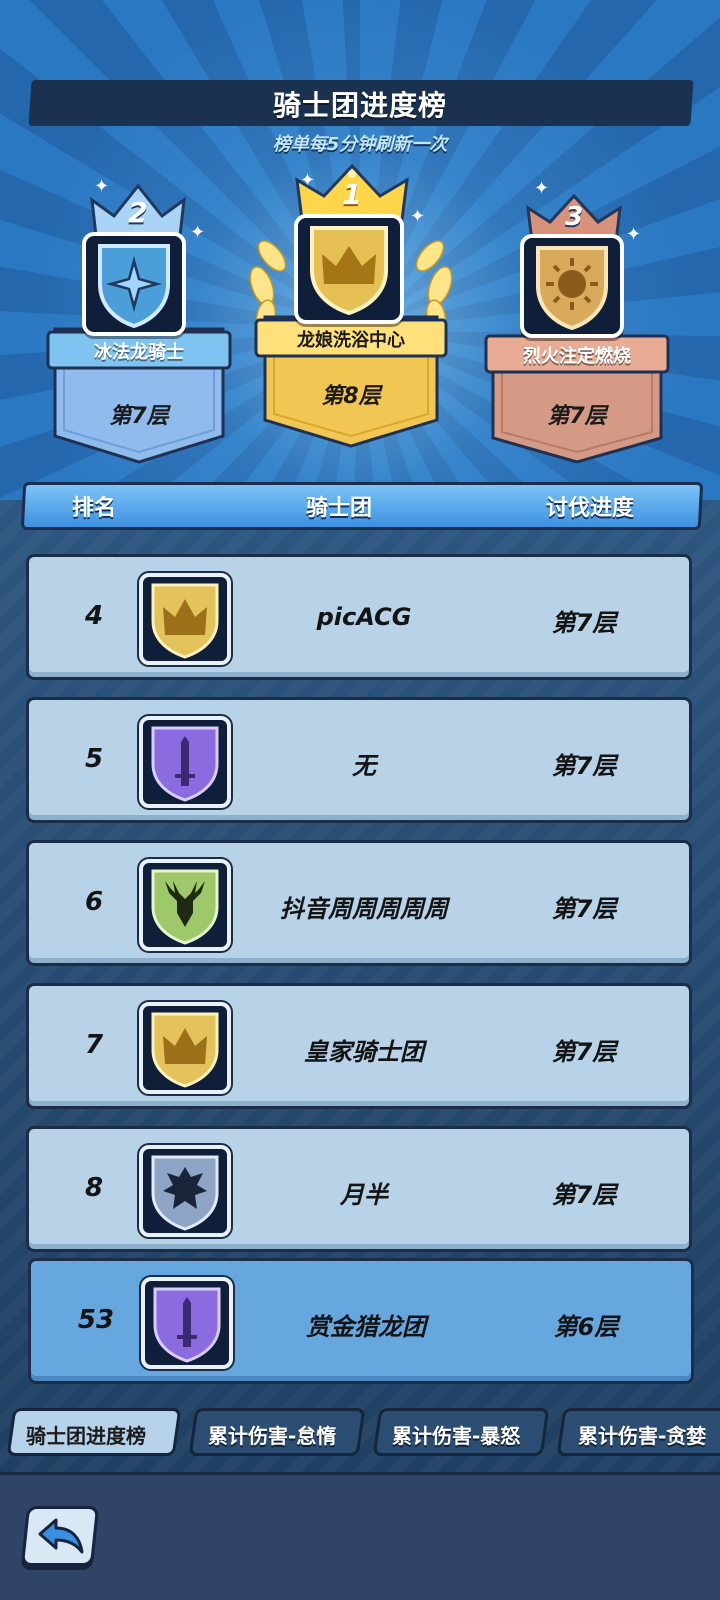  Describe the element at coordinates (94, 1045) in the screenshot. I see `row-rank: 7` at that location.